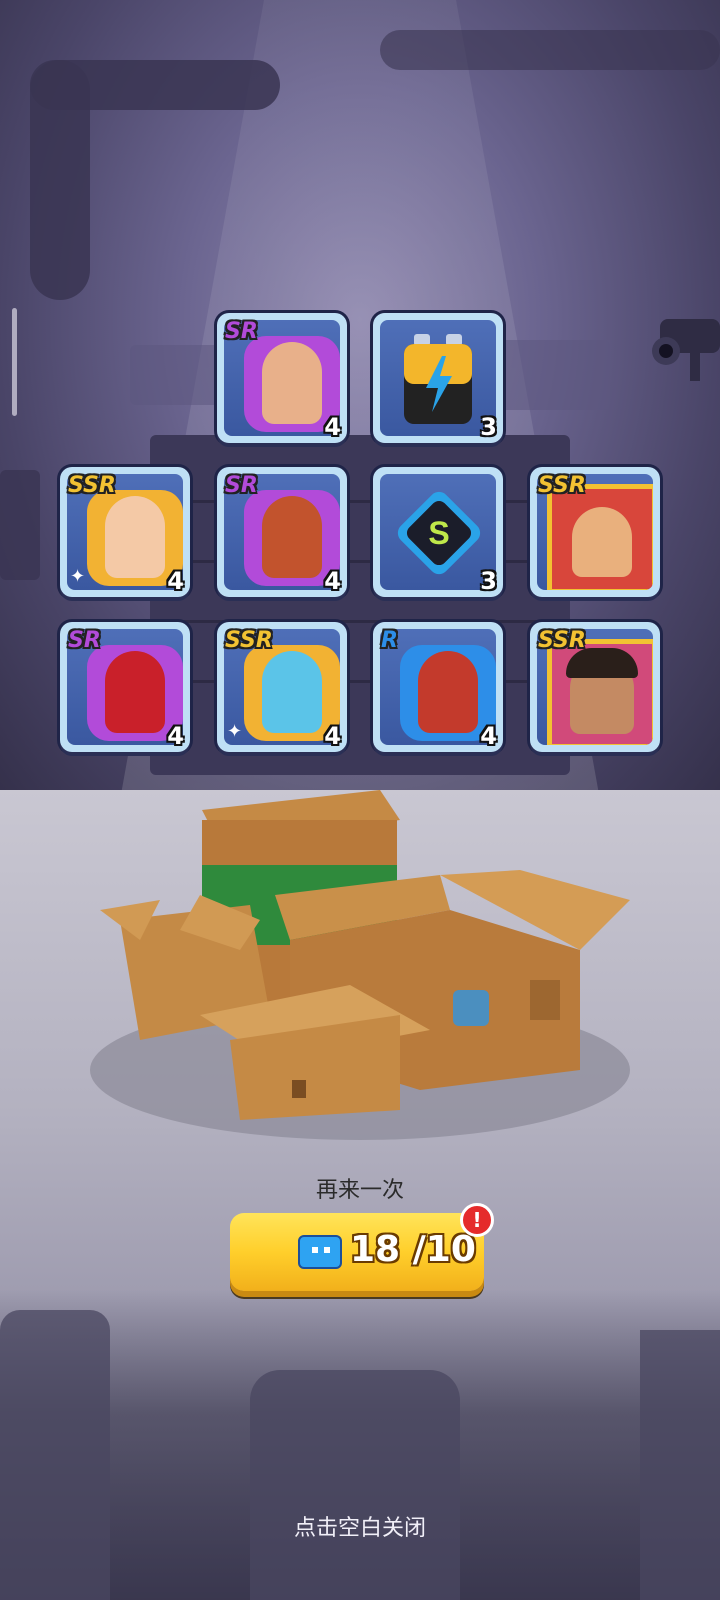  I want to click on scroll-indicator, so click(14, 362).